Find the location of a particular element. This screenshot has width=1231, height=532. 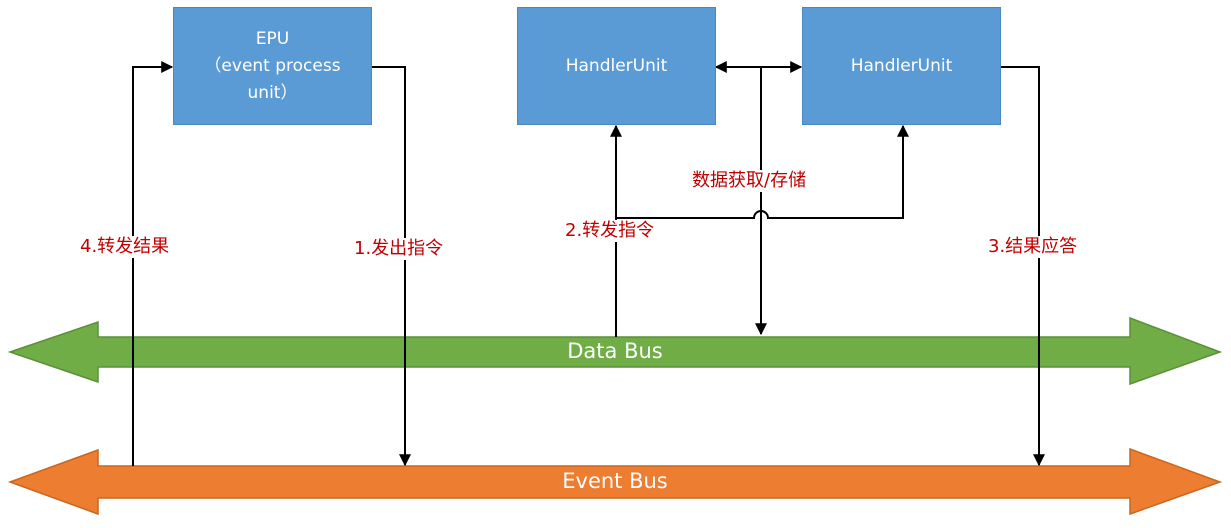

epu-node: EPU （event process unit） is located at coordinates (272, 66).